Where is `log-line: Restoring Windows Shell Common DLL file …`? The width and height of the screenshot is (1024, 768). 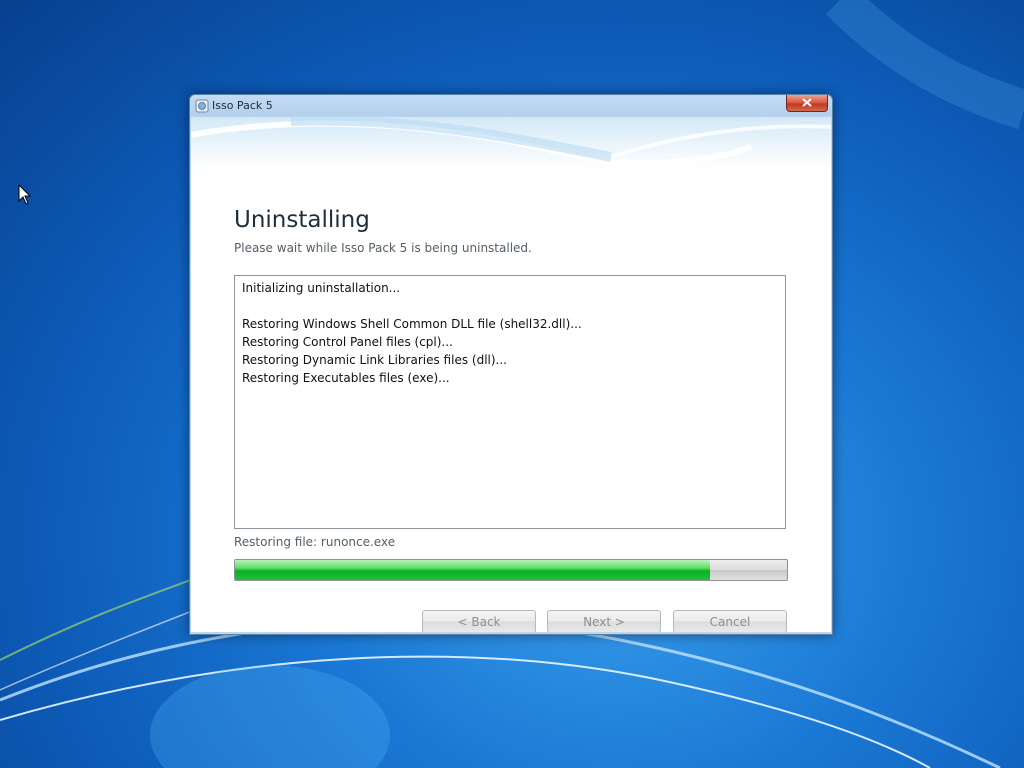
log-line: Restoring Windows Shell Common DLL file … is located at coordinates (412, 324).